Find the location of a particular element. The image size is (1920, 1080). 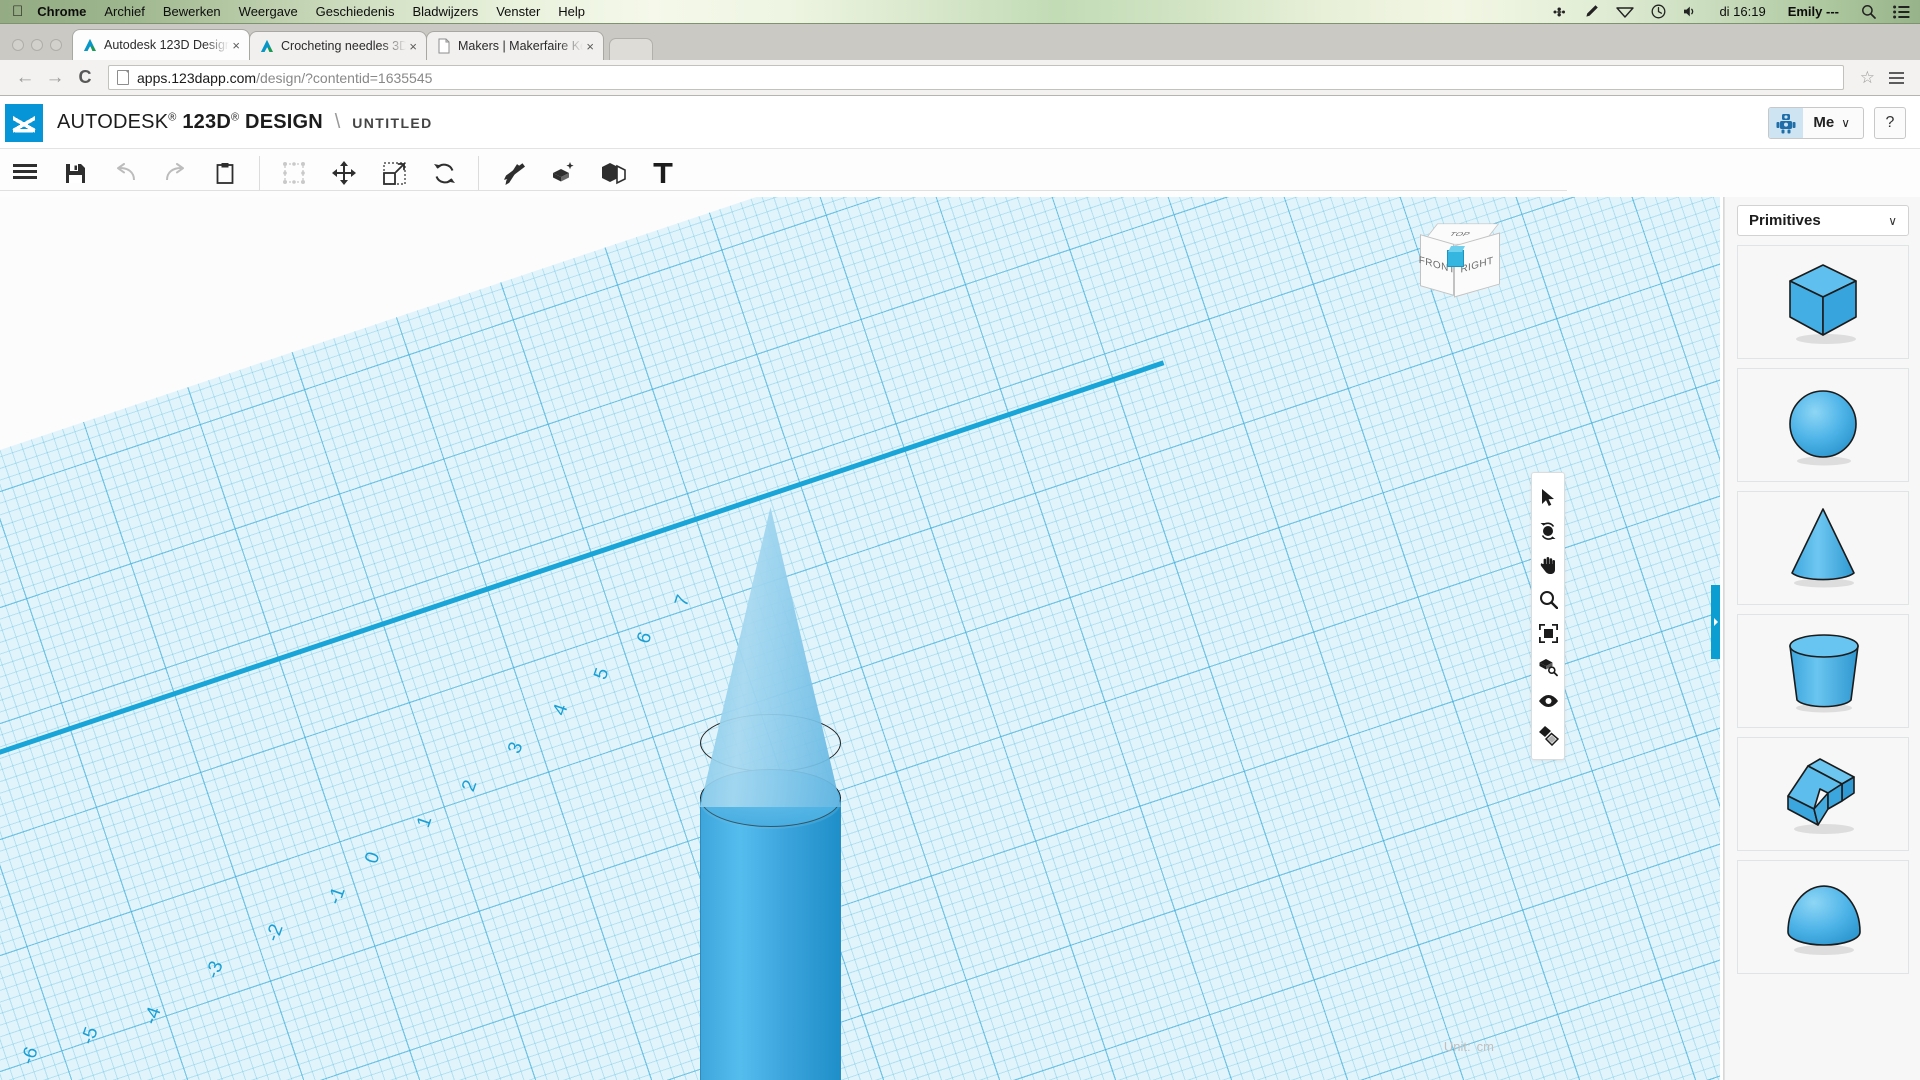

search-icon is located at coordinates (1868, 11).